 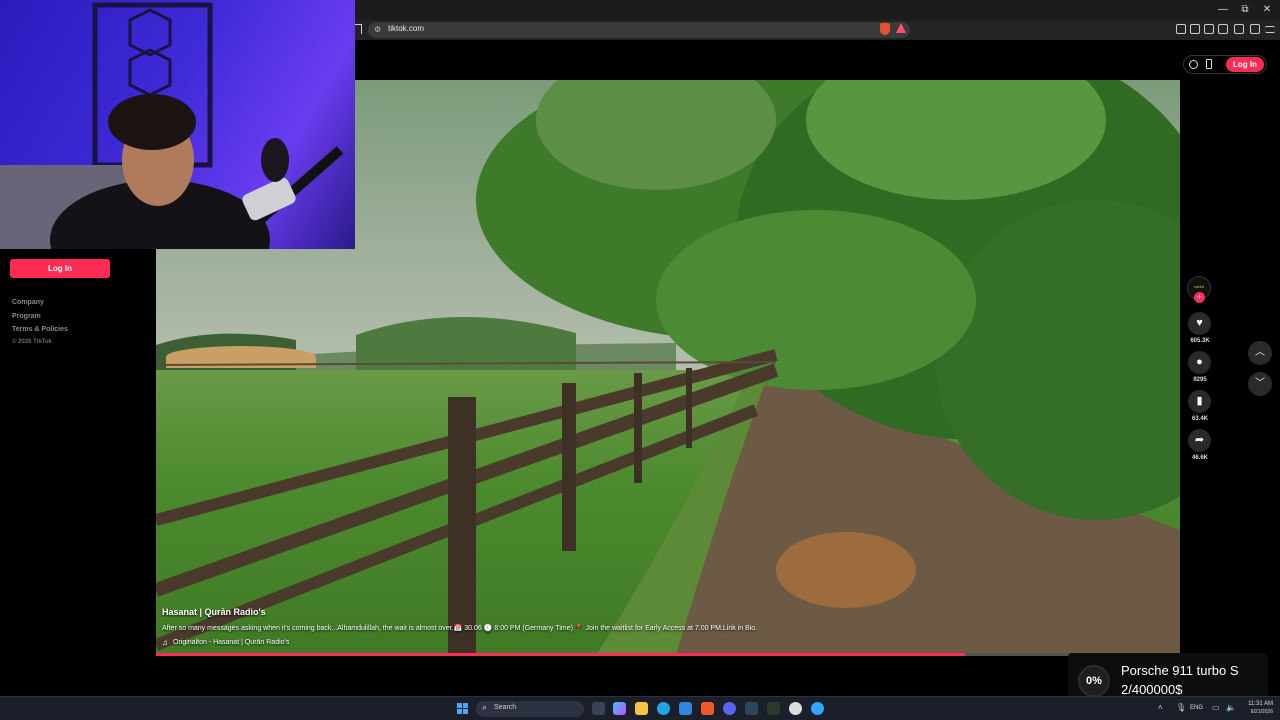 What do you see at coordinates (598, 708) in the screenshot?
I see `task-view-icon` at bounding box center [598, 708].